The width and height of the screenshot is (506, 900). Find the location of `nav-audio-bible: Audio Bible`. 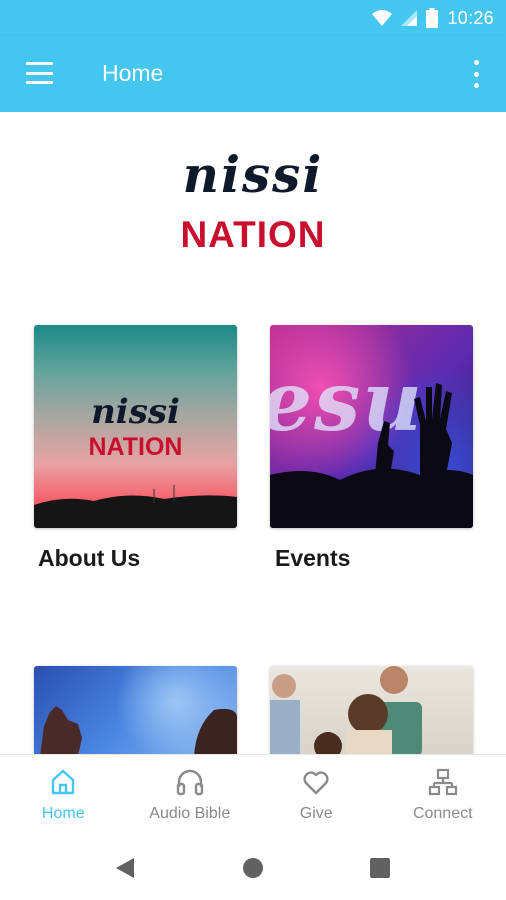

nav-audio-bible: Audio Bible is located at coordinates (190, 796).